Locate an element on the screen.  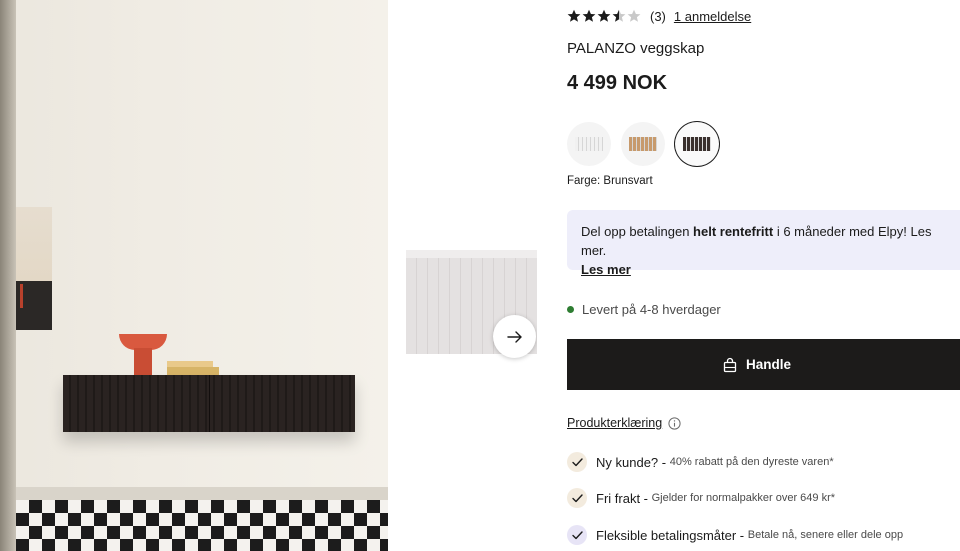
product-name: PALANZO veggskap is located at coordinates (636, 48).